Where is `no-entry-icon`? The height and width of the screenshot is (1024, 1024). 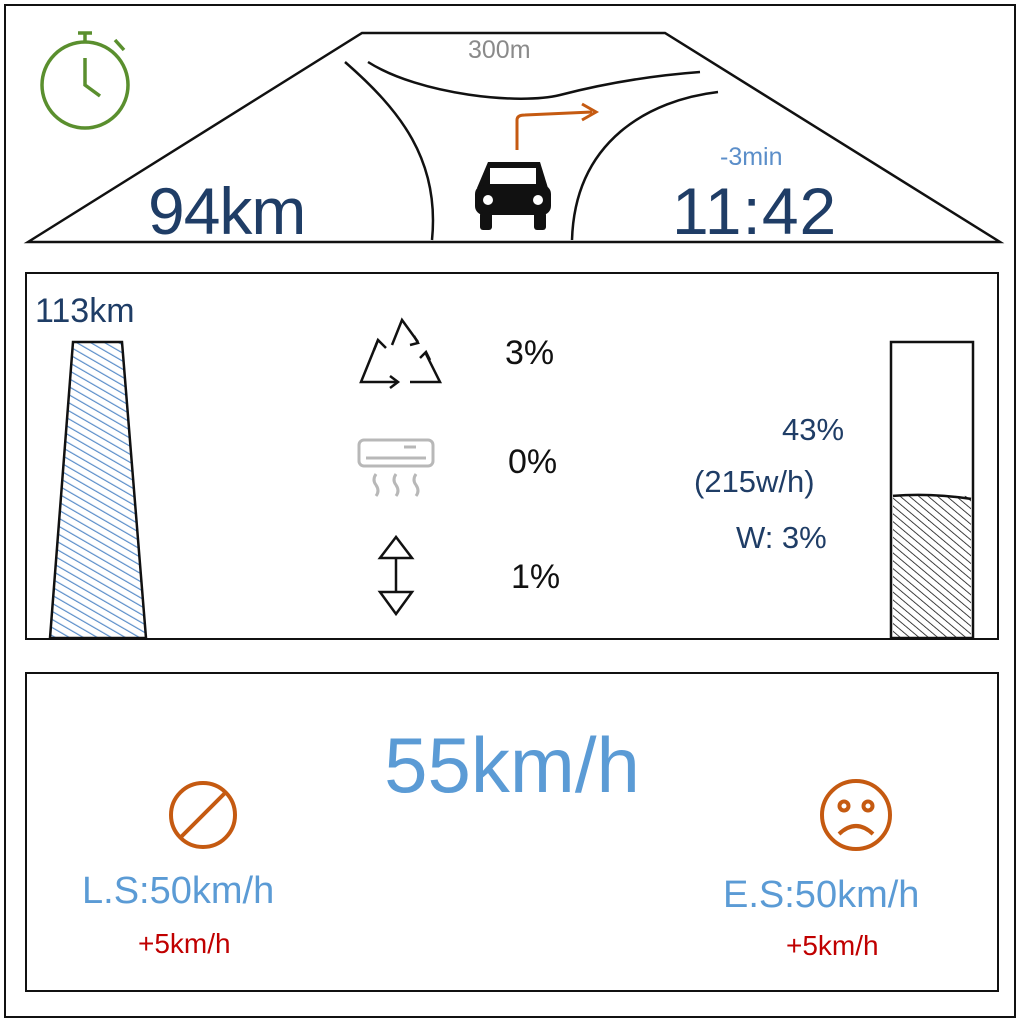
no-entry-icon is located at coordinates (203, 815).